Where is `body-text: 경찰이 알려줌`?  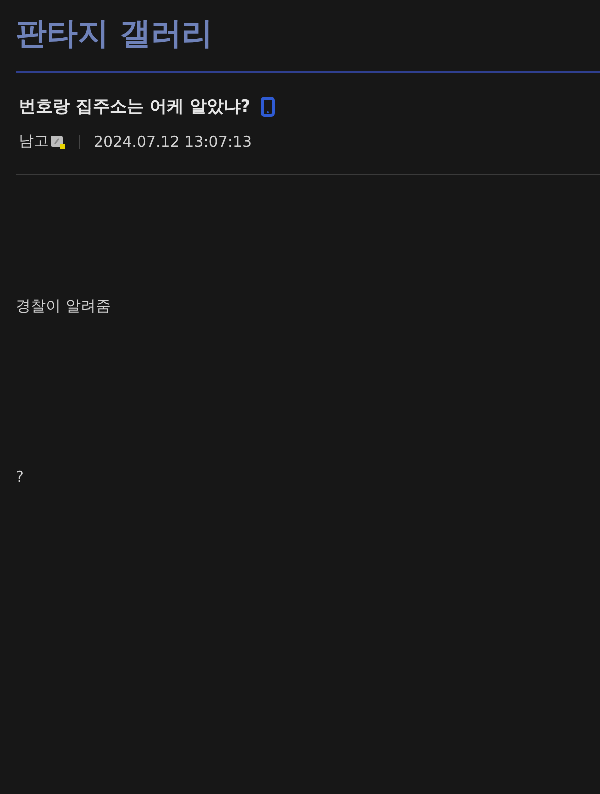
body-text: 경찰이 알려줌 is located at coordinates (64, 306).